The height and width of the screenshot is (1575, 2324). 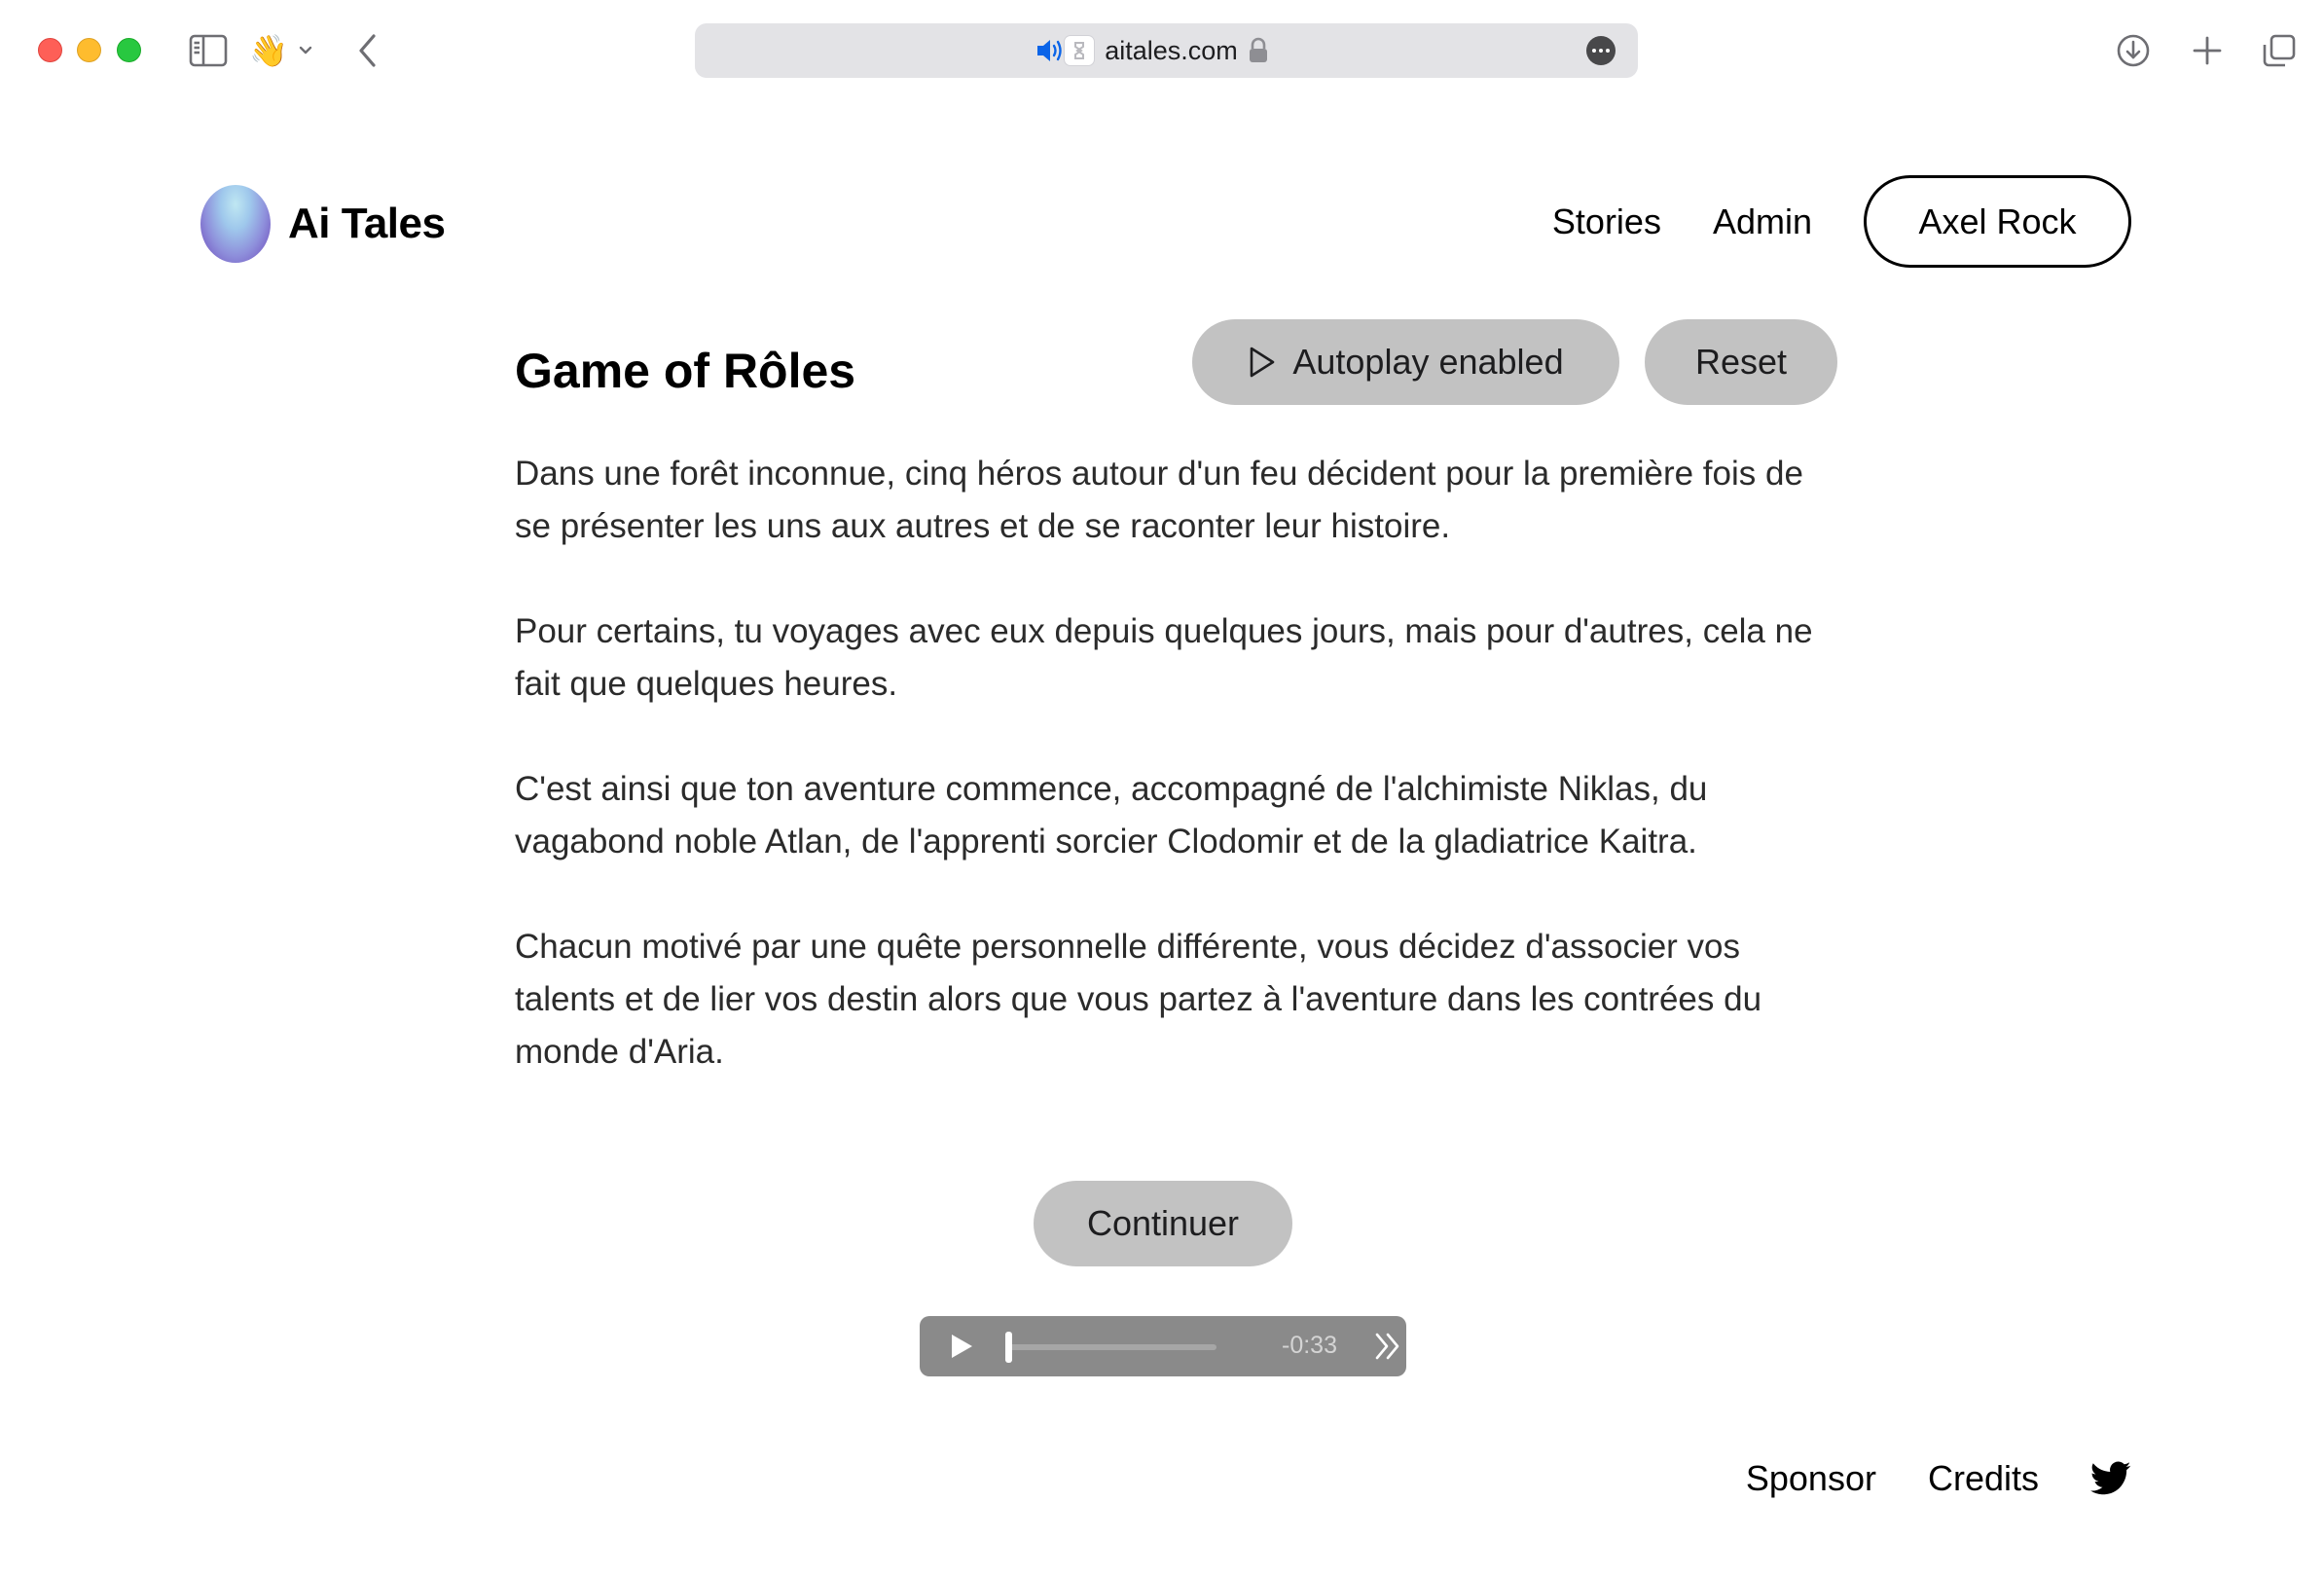 I want to click on profile-emoji-icon: 👋, so click(x=268, y=50).